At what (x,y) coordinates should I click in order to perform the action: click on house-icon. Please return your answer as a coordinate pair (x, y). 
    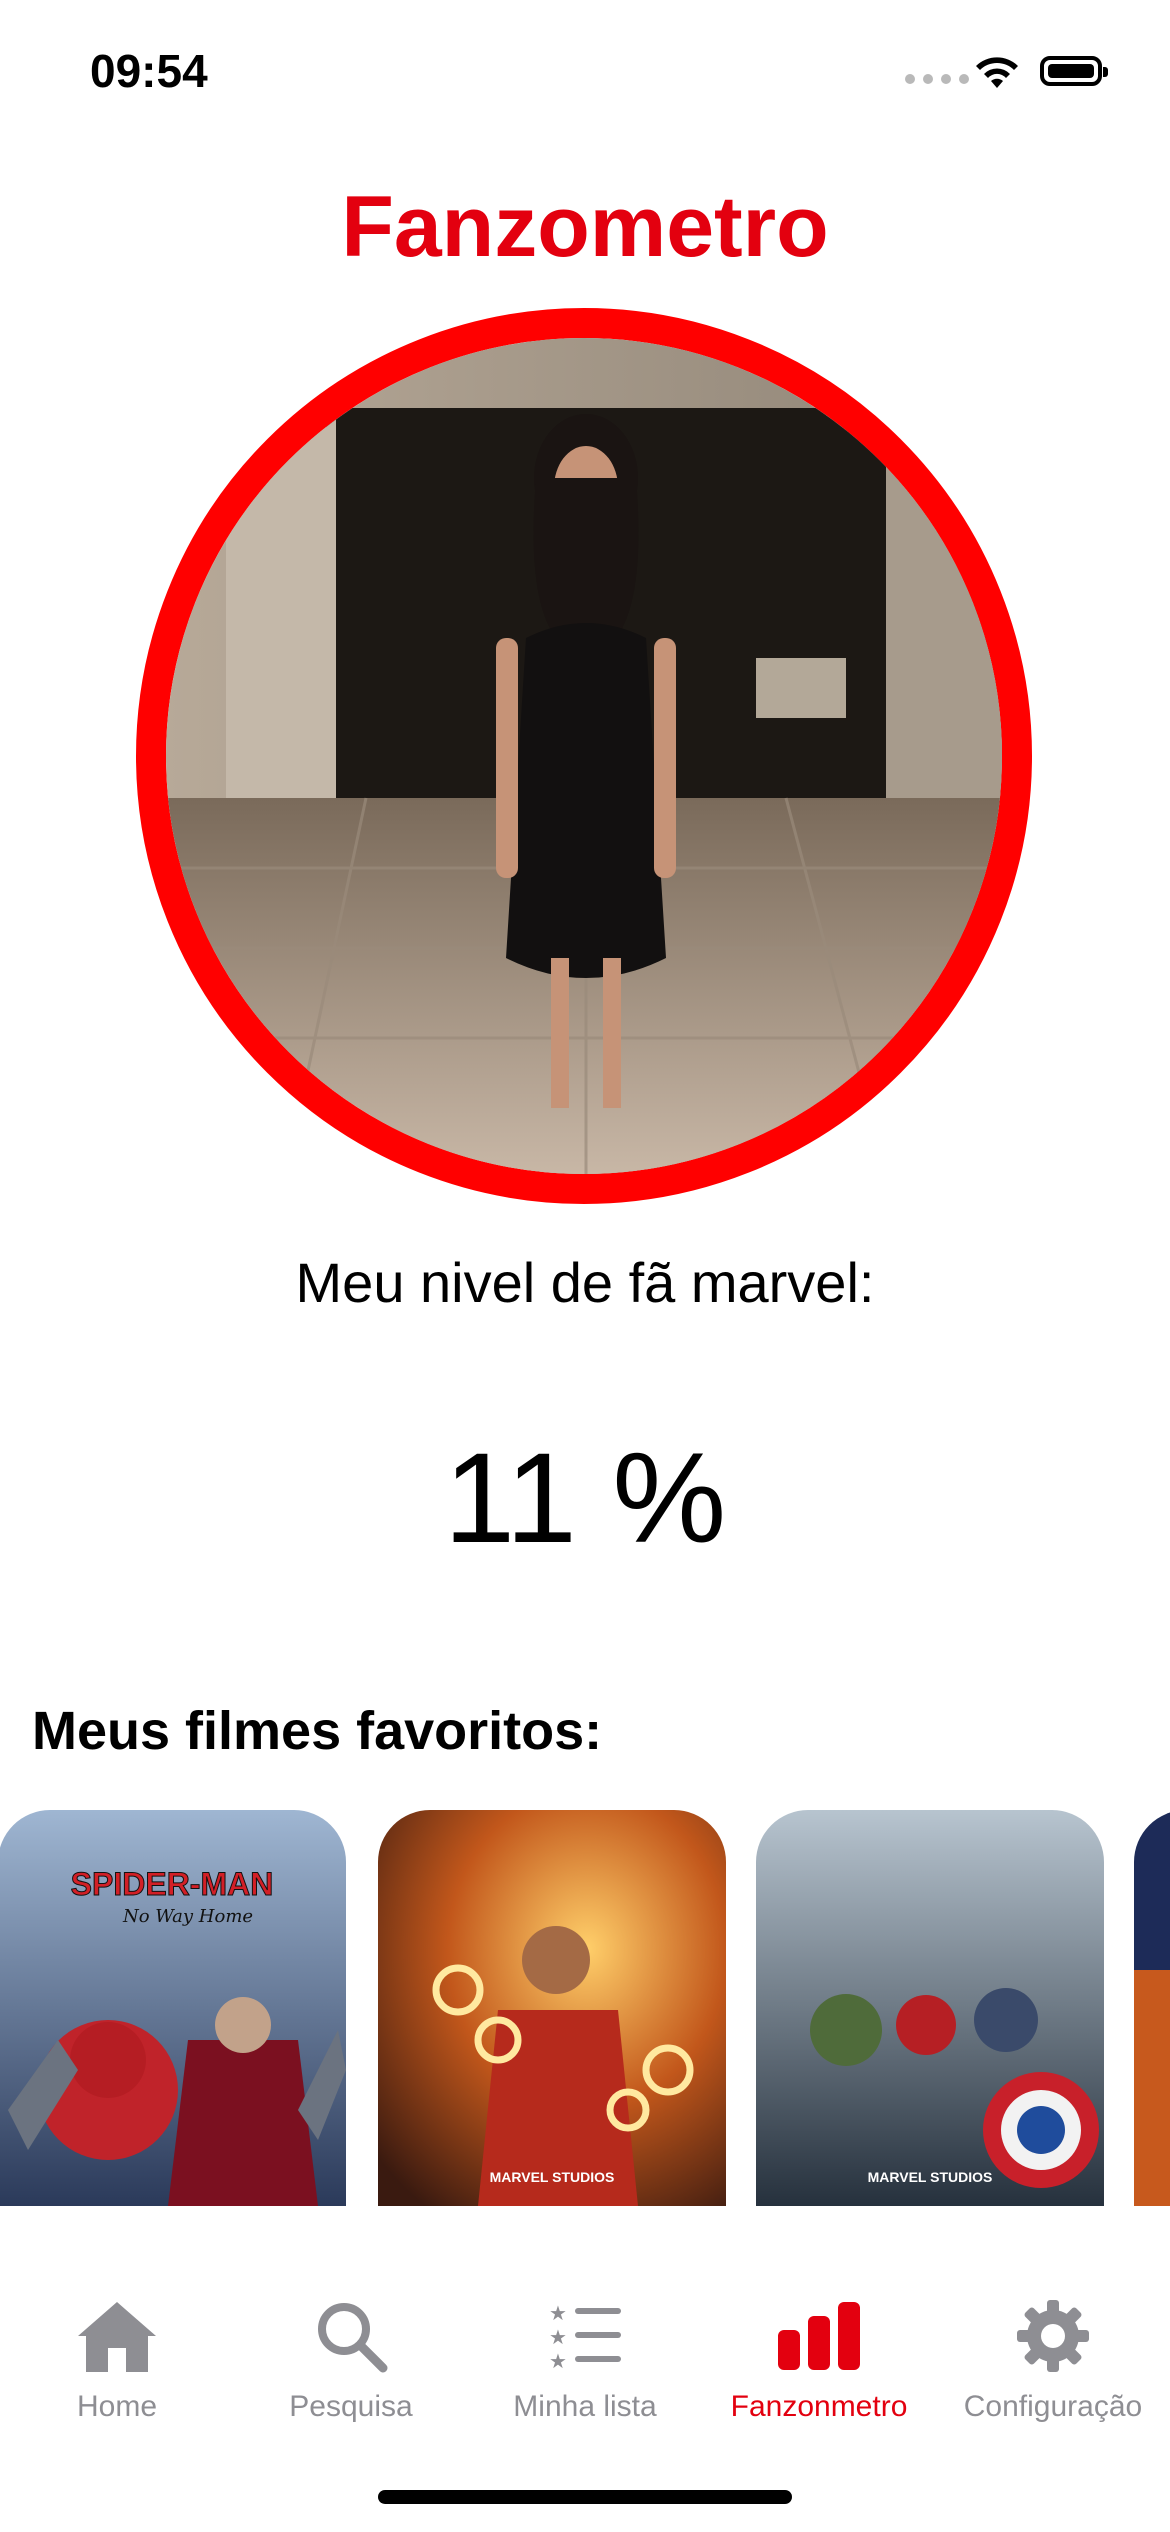
    Looking at the image, I should click on (117, 2337).